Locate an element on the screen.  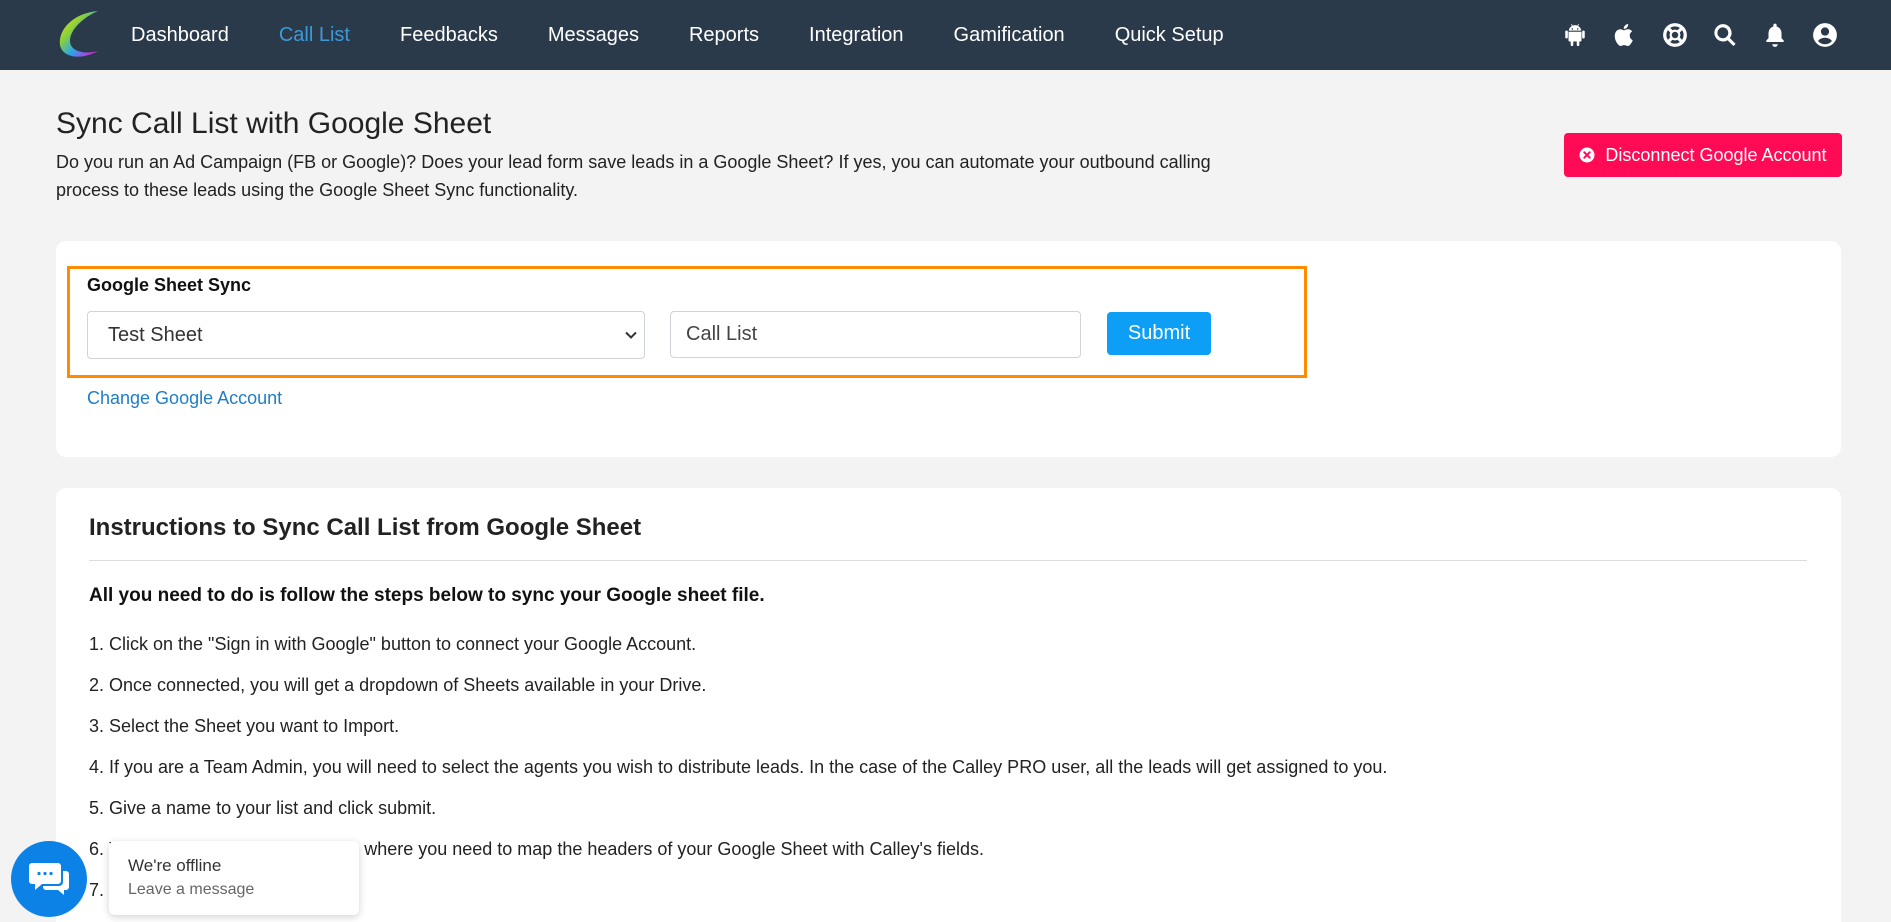
user-icon is located at coordinates (1825, 35).